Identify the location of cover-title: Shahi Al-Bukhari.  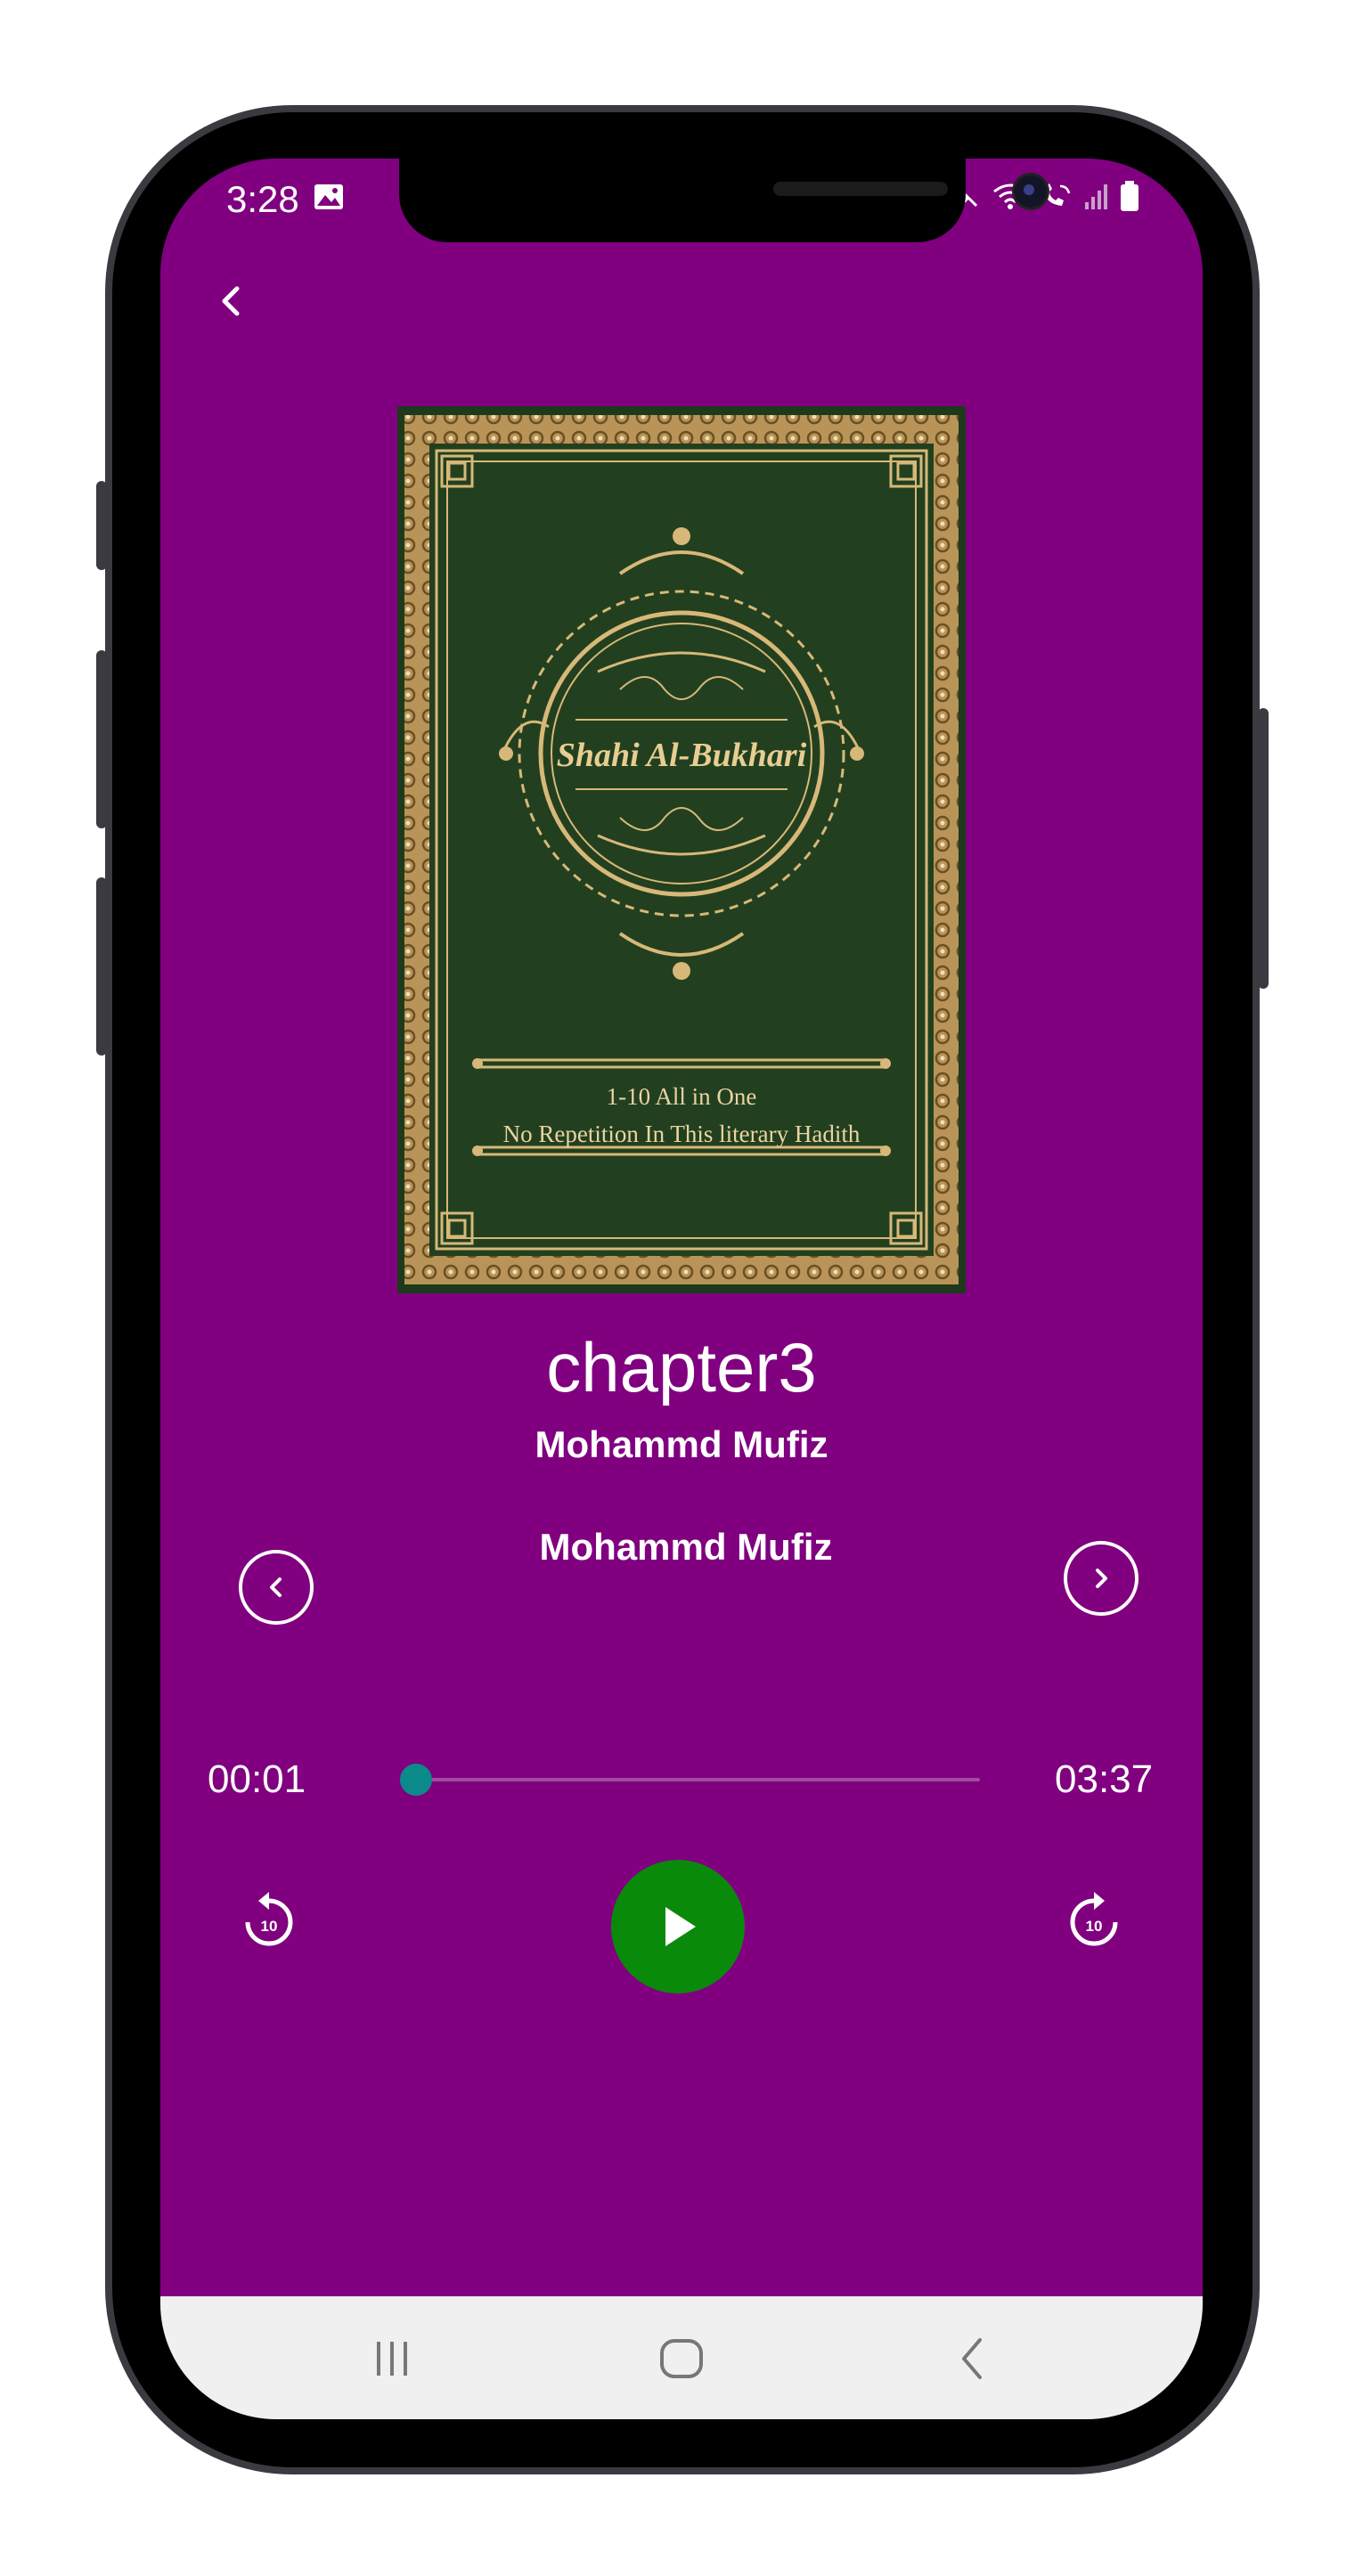
(682, 755).